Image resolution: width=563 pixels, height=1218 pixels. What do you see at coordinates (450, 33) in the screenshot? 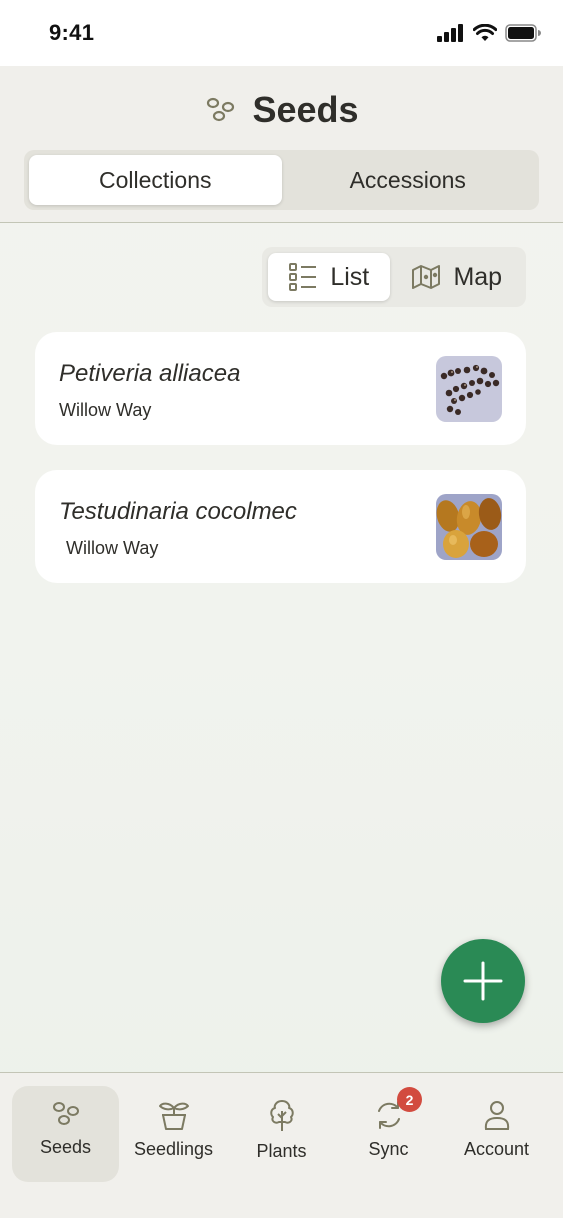
I see `cellular-signal-icon` at bounding box center [450, 33].